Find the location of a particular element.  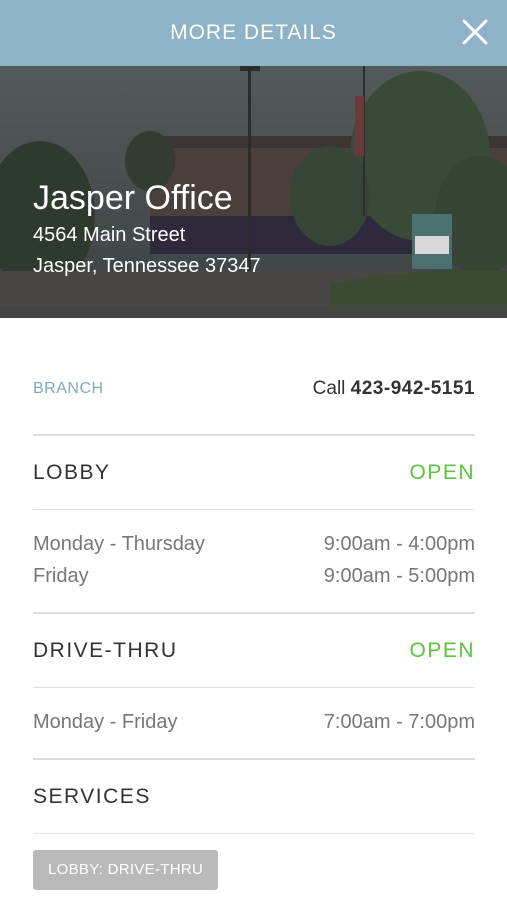

branch-row: BRANCH Call 423-942-5151 is located at coordinates (254, 377).